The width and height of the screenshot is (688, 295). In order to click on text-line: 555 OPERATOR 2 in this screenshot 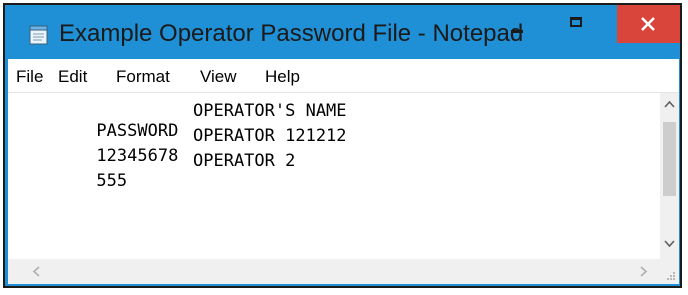, I will do `click(165, 191)`.